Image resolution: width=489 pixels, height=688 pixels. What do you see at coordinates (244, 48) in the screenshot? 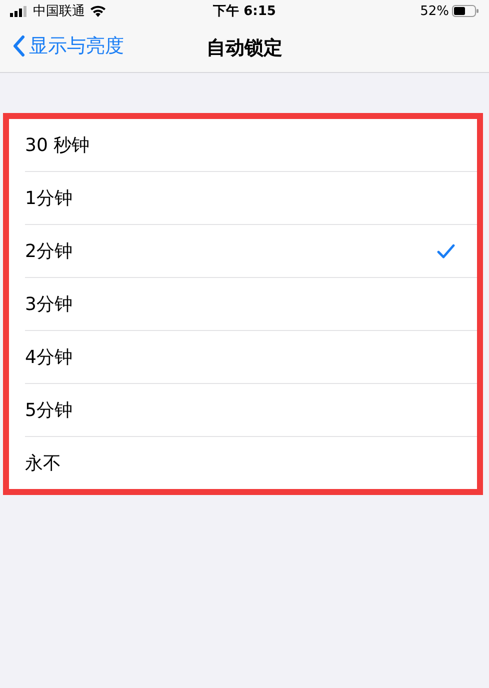
I see `page-title: 自动锁定` at bounding box center [244, 48].